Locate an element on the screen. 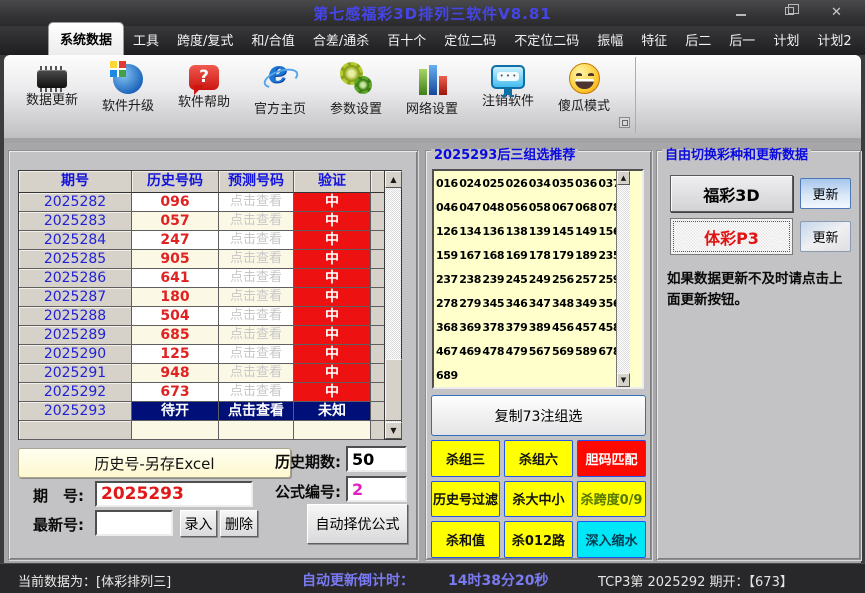 The height and width of the screenshot is (593, 865). toolbar-button-label: 傻瓜模式 is located at coordinates (583, 106).